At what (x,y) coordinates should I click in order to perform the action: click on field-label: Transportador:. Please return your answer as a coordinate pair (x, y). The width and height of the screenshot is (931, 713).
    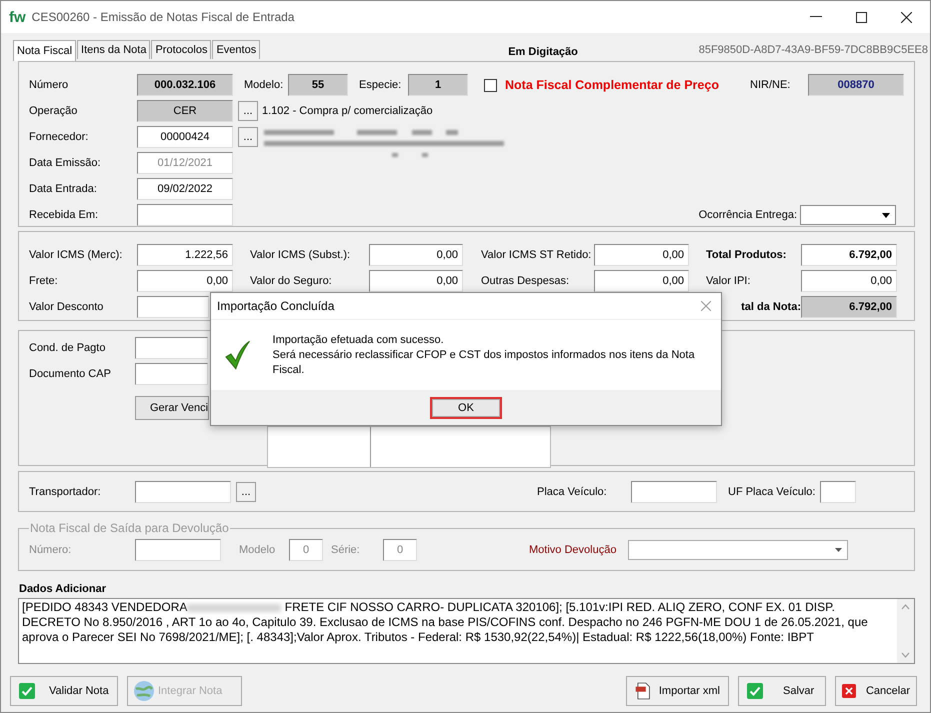
    Looking at the image, I should click on (65, 492).